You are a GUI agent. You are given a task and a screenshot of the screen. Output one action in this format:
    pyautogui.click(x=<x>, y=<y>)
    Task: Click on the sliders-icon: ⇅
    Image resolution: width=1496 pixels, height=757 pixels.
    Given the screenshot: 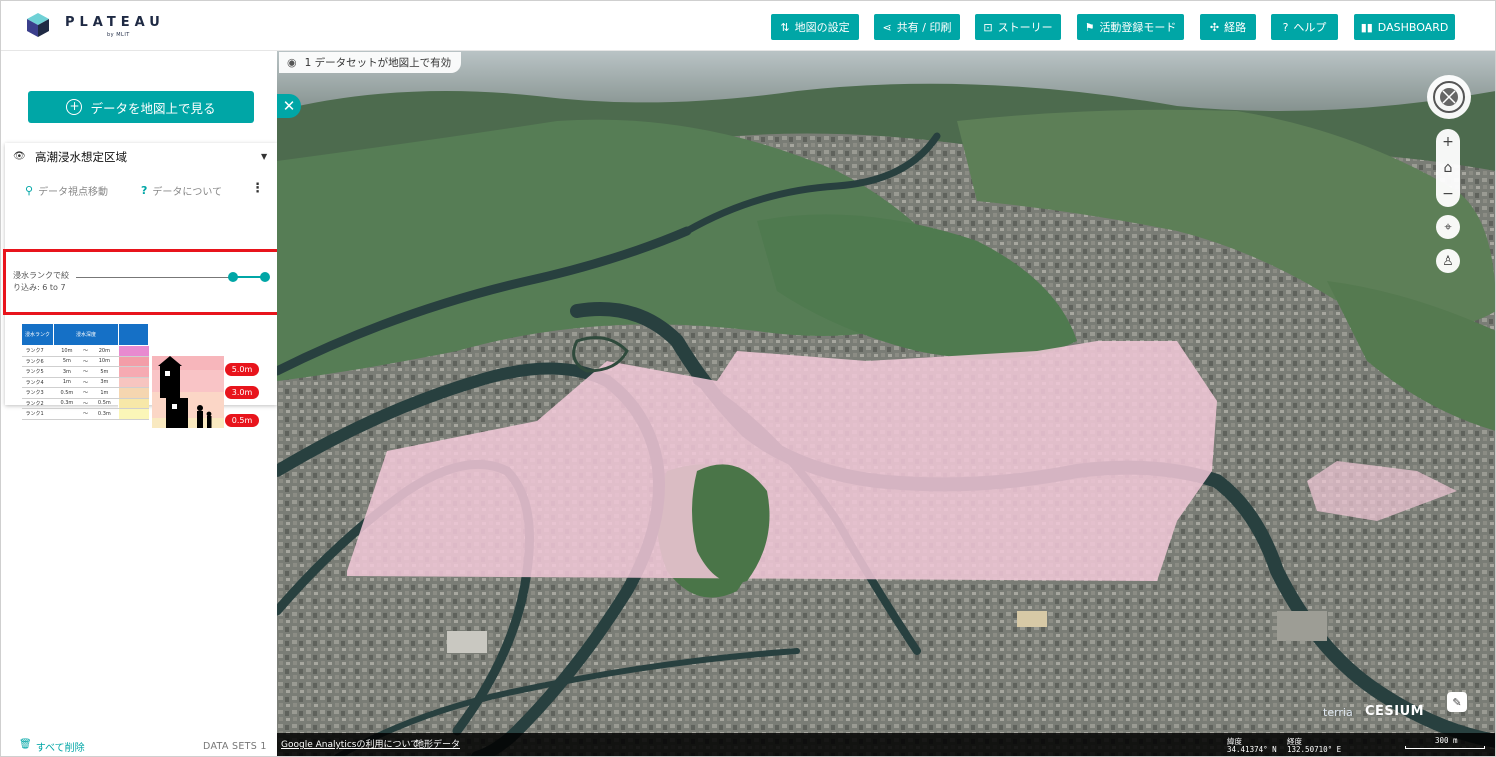 What is the action you would take?
    pyautogui.click(x=785, y=27)
    